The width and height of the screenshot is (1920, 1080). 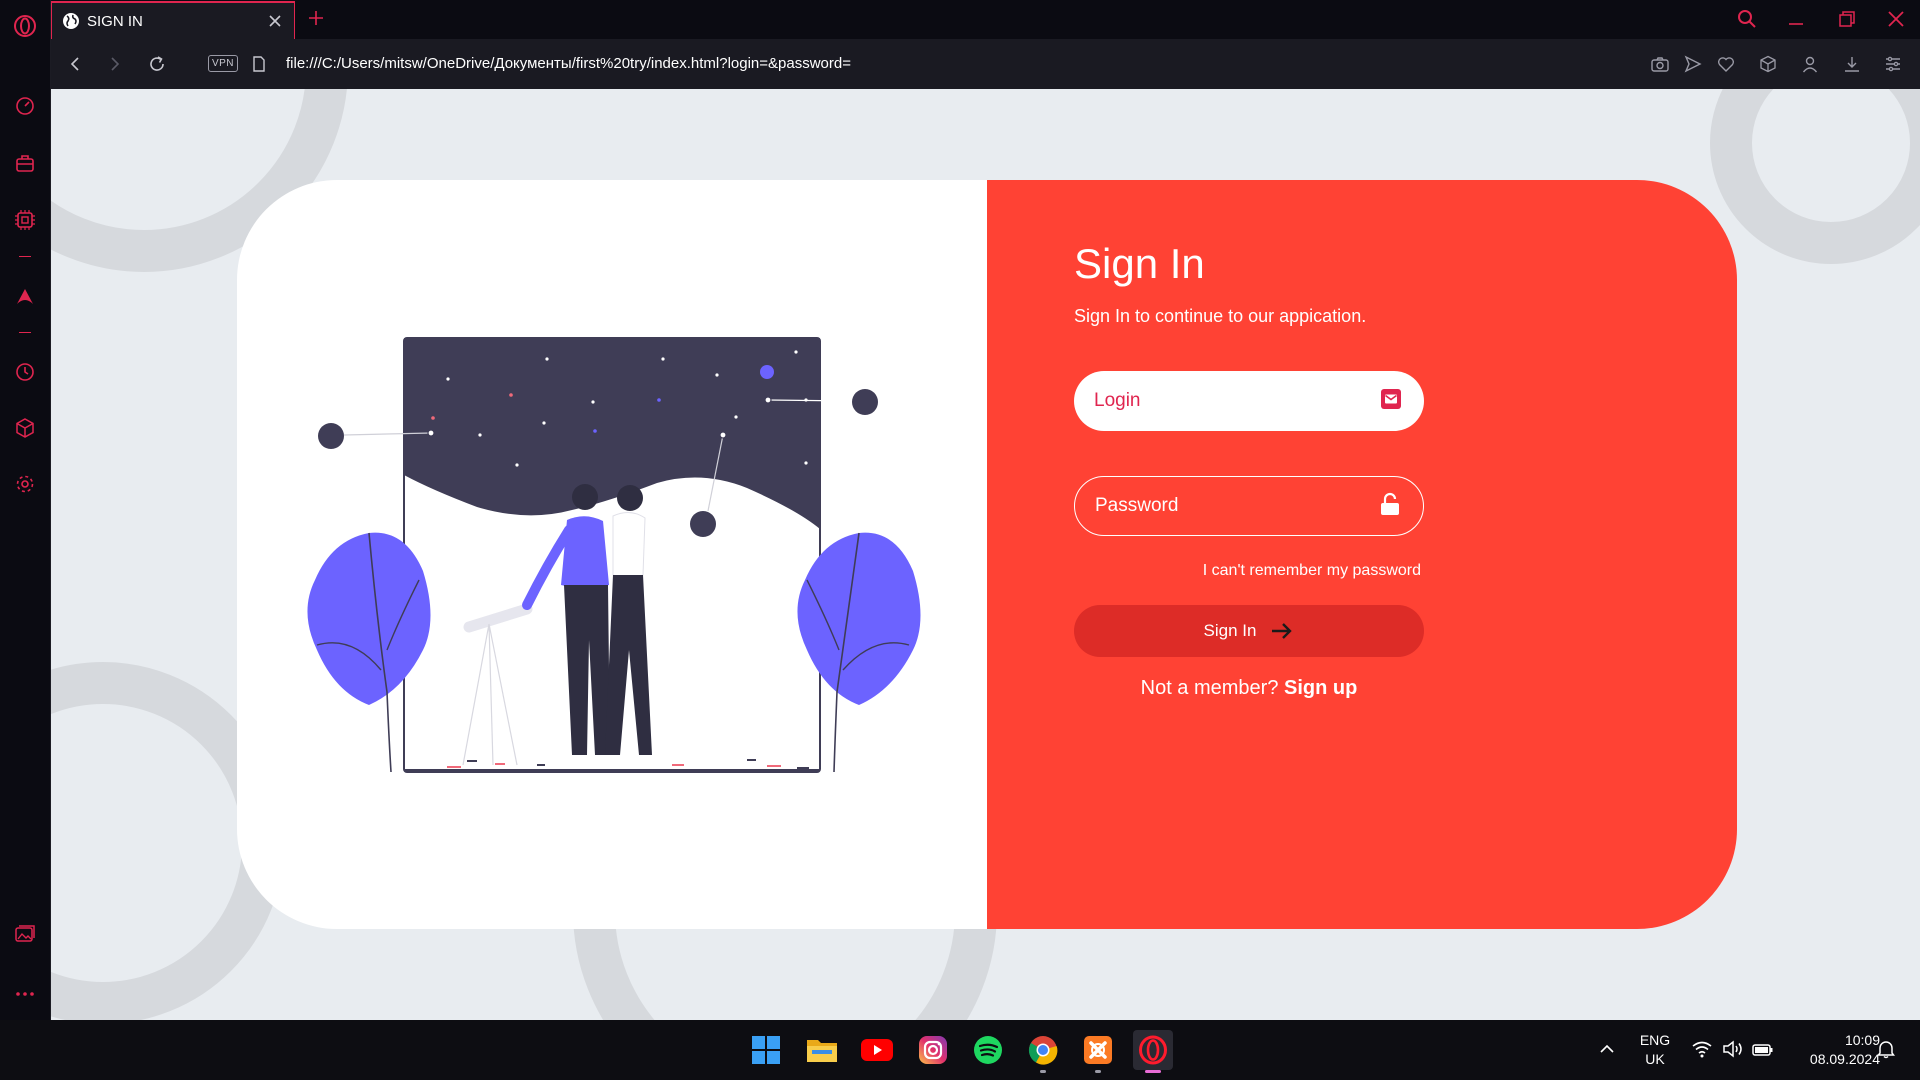 I want to click on send-icon, so click(x=1693, y=64).